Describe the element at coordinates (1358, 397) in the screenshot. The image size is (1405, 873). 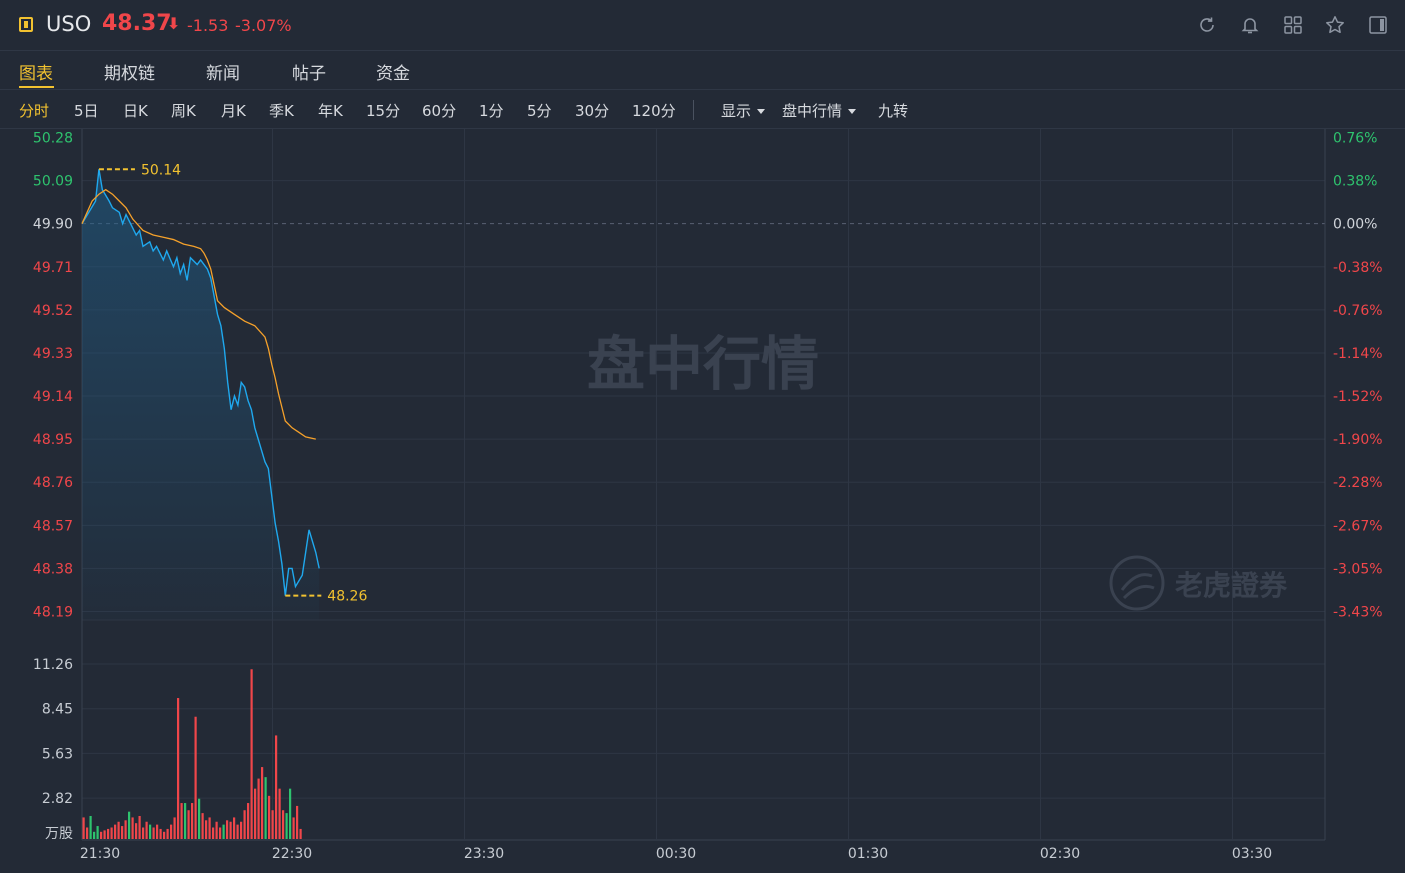
I see `percent-axis-label: -1.52%` at that location.